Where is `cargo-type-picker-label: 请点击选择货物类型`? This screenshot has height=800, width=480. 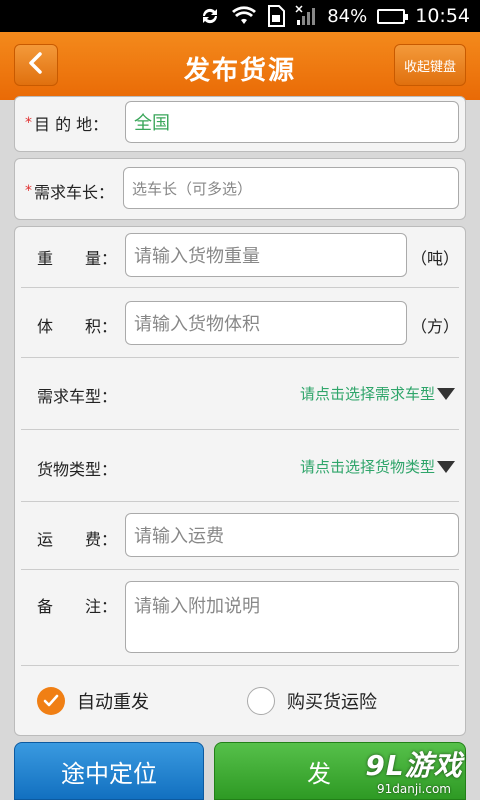
cargo-type-picker-label: 请点击选择货物类型 is located at coordinates (367, 467).